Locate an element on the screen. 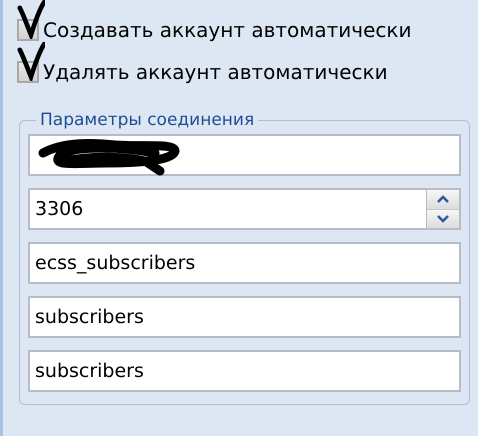 The image size is (478, 436). decrement-button is located at coordinates (443, 218).